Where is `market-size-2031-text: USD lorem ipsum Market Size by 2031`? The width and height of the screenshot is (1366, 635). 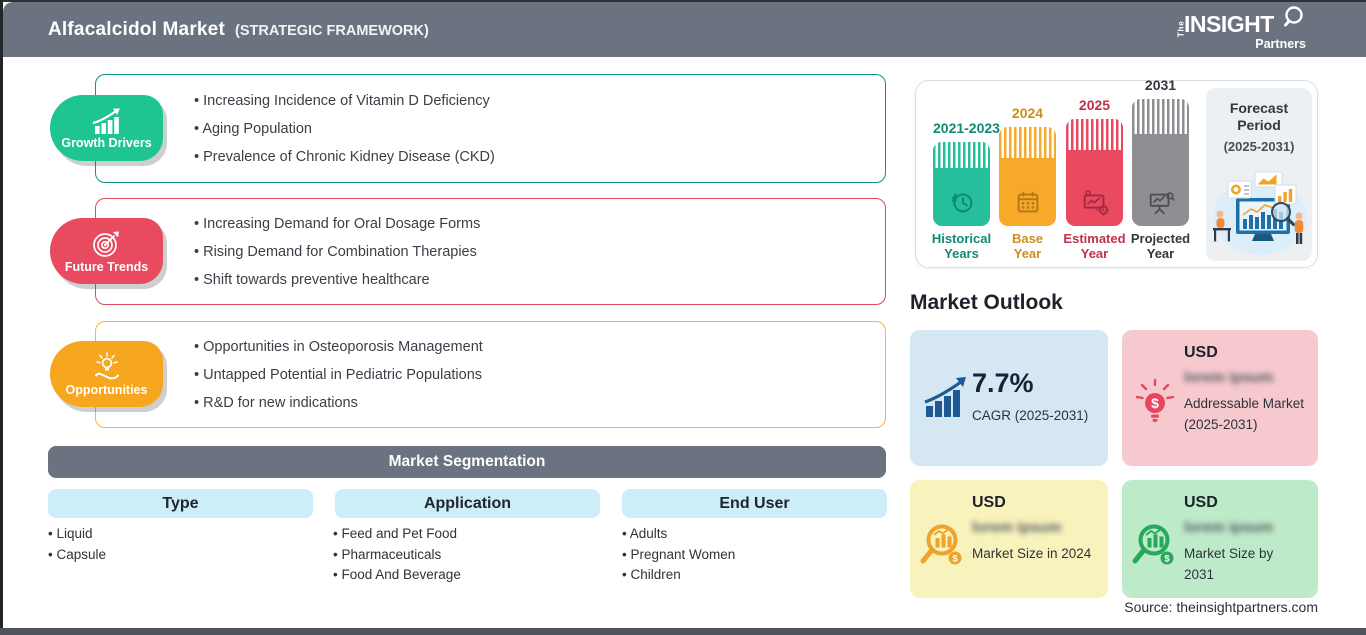
market-size-2031-text: USD lorem ipsum Market Size by 2031 is located at coordinates (1245, 539).